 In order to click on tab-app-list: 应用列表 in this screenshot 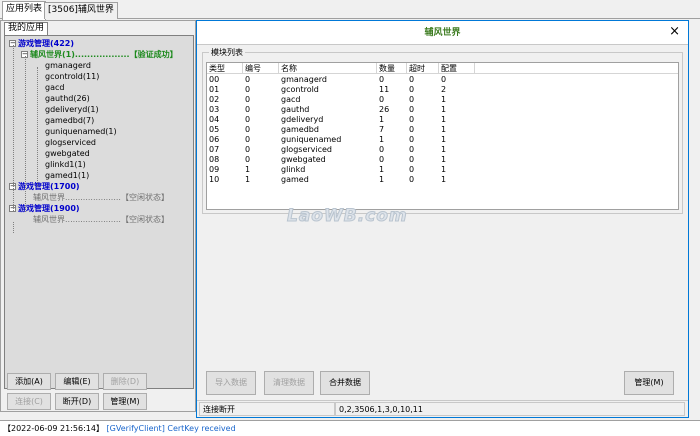, I will do `click(24, 10)`.